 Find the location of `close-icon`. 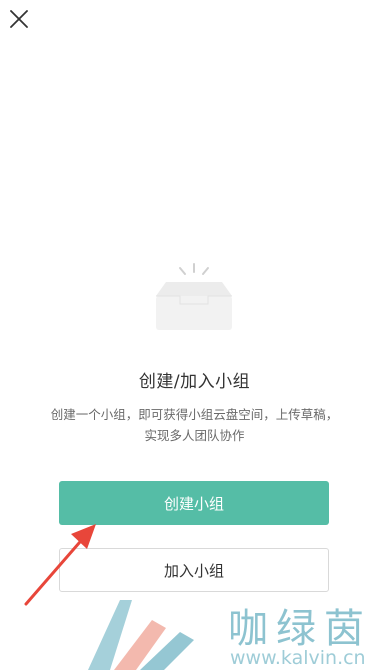

close-icon is located at coordinates (19, 19).